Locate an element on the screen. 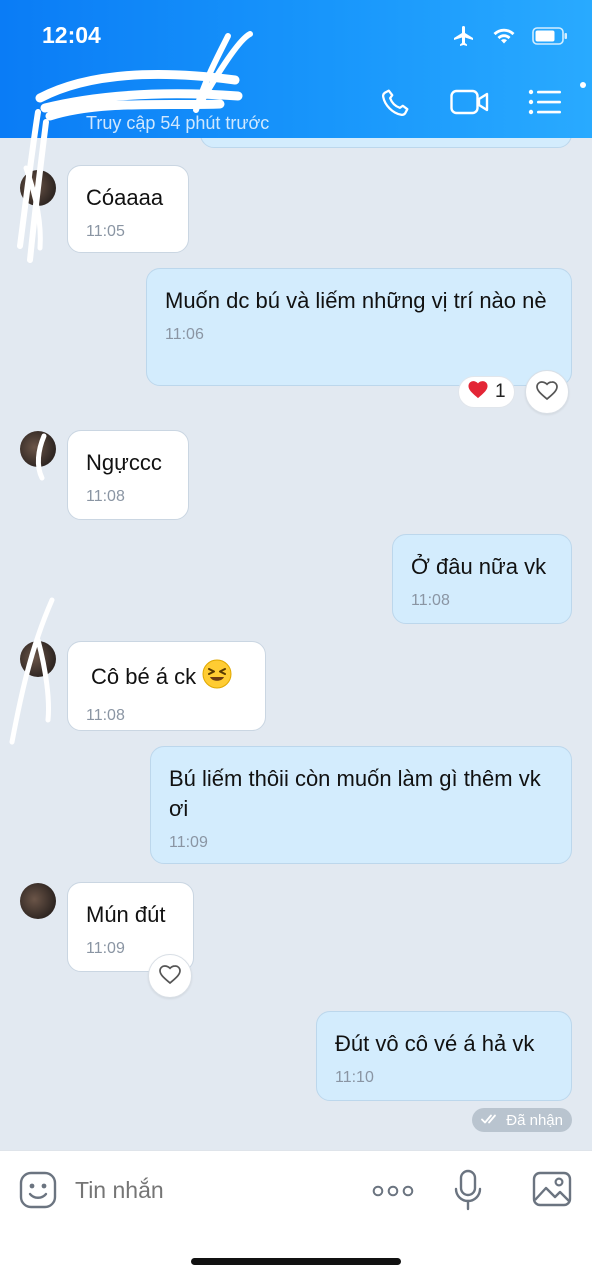 Image resolution: width=592 pixels, height=1280 pixels. message-bubble: Đút vô cô vé á hả vk 11:10 is located at coordinates (444, 1056).